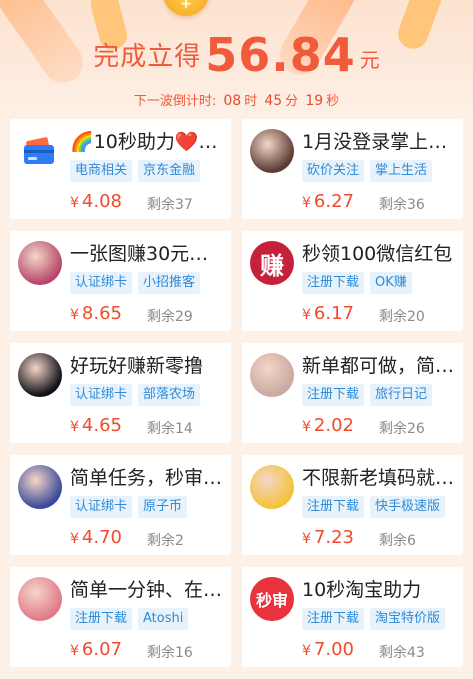  I want to click on task-remaining: 剩余6, so click(397, 541).